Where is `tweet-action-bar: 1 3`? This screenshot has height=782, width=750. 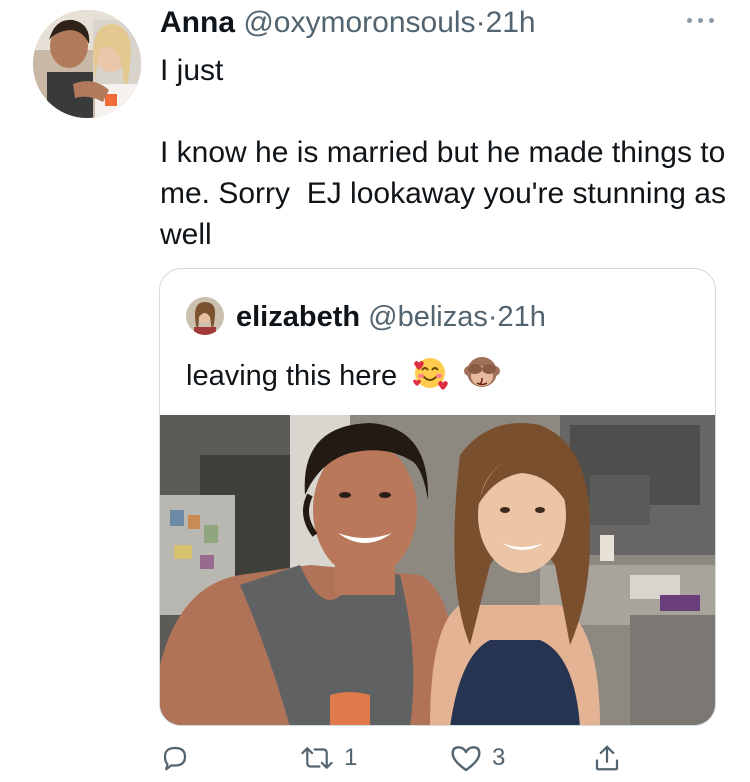
tweet-action-bar: 1 3 is located at coordinates (400, 758).